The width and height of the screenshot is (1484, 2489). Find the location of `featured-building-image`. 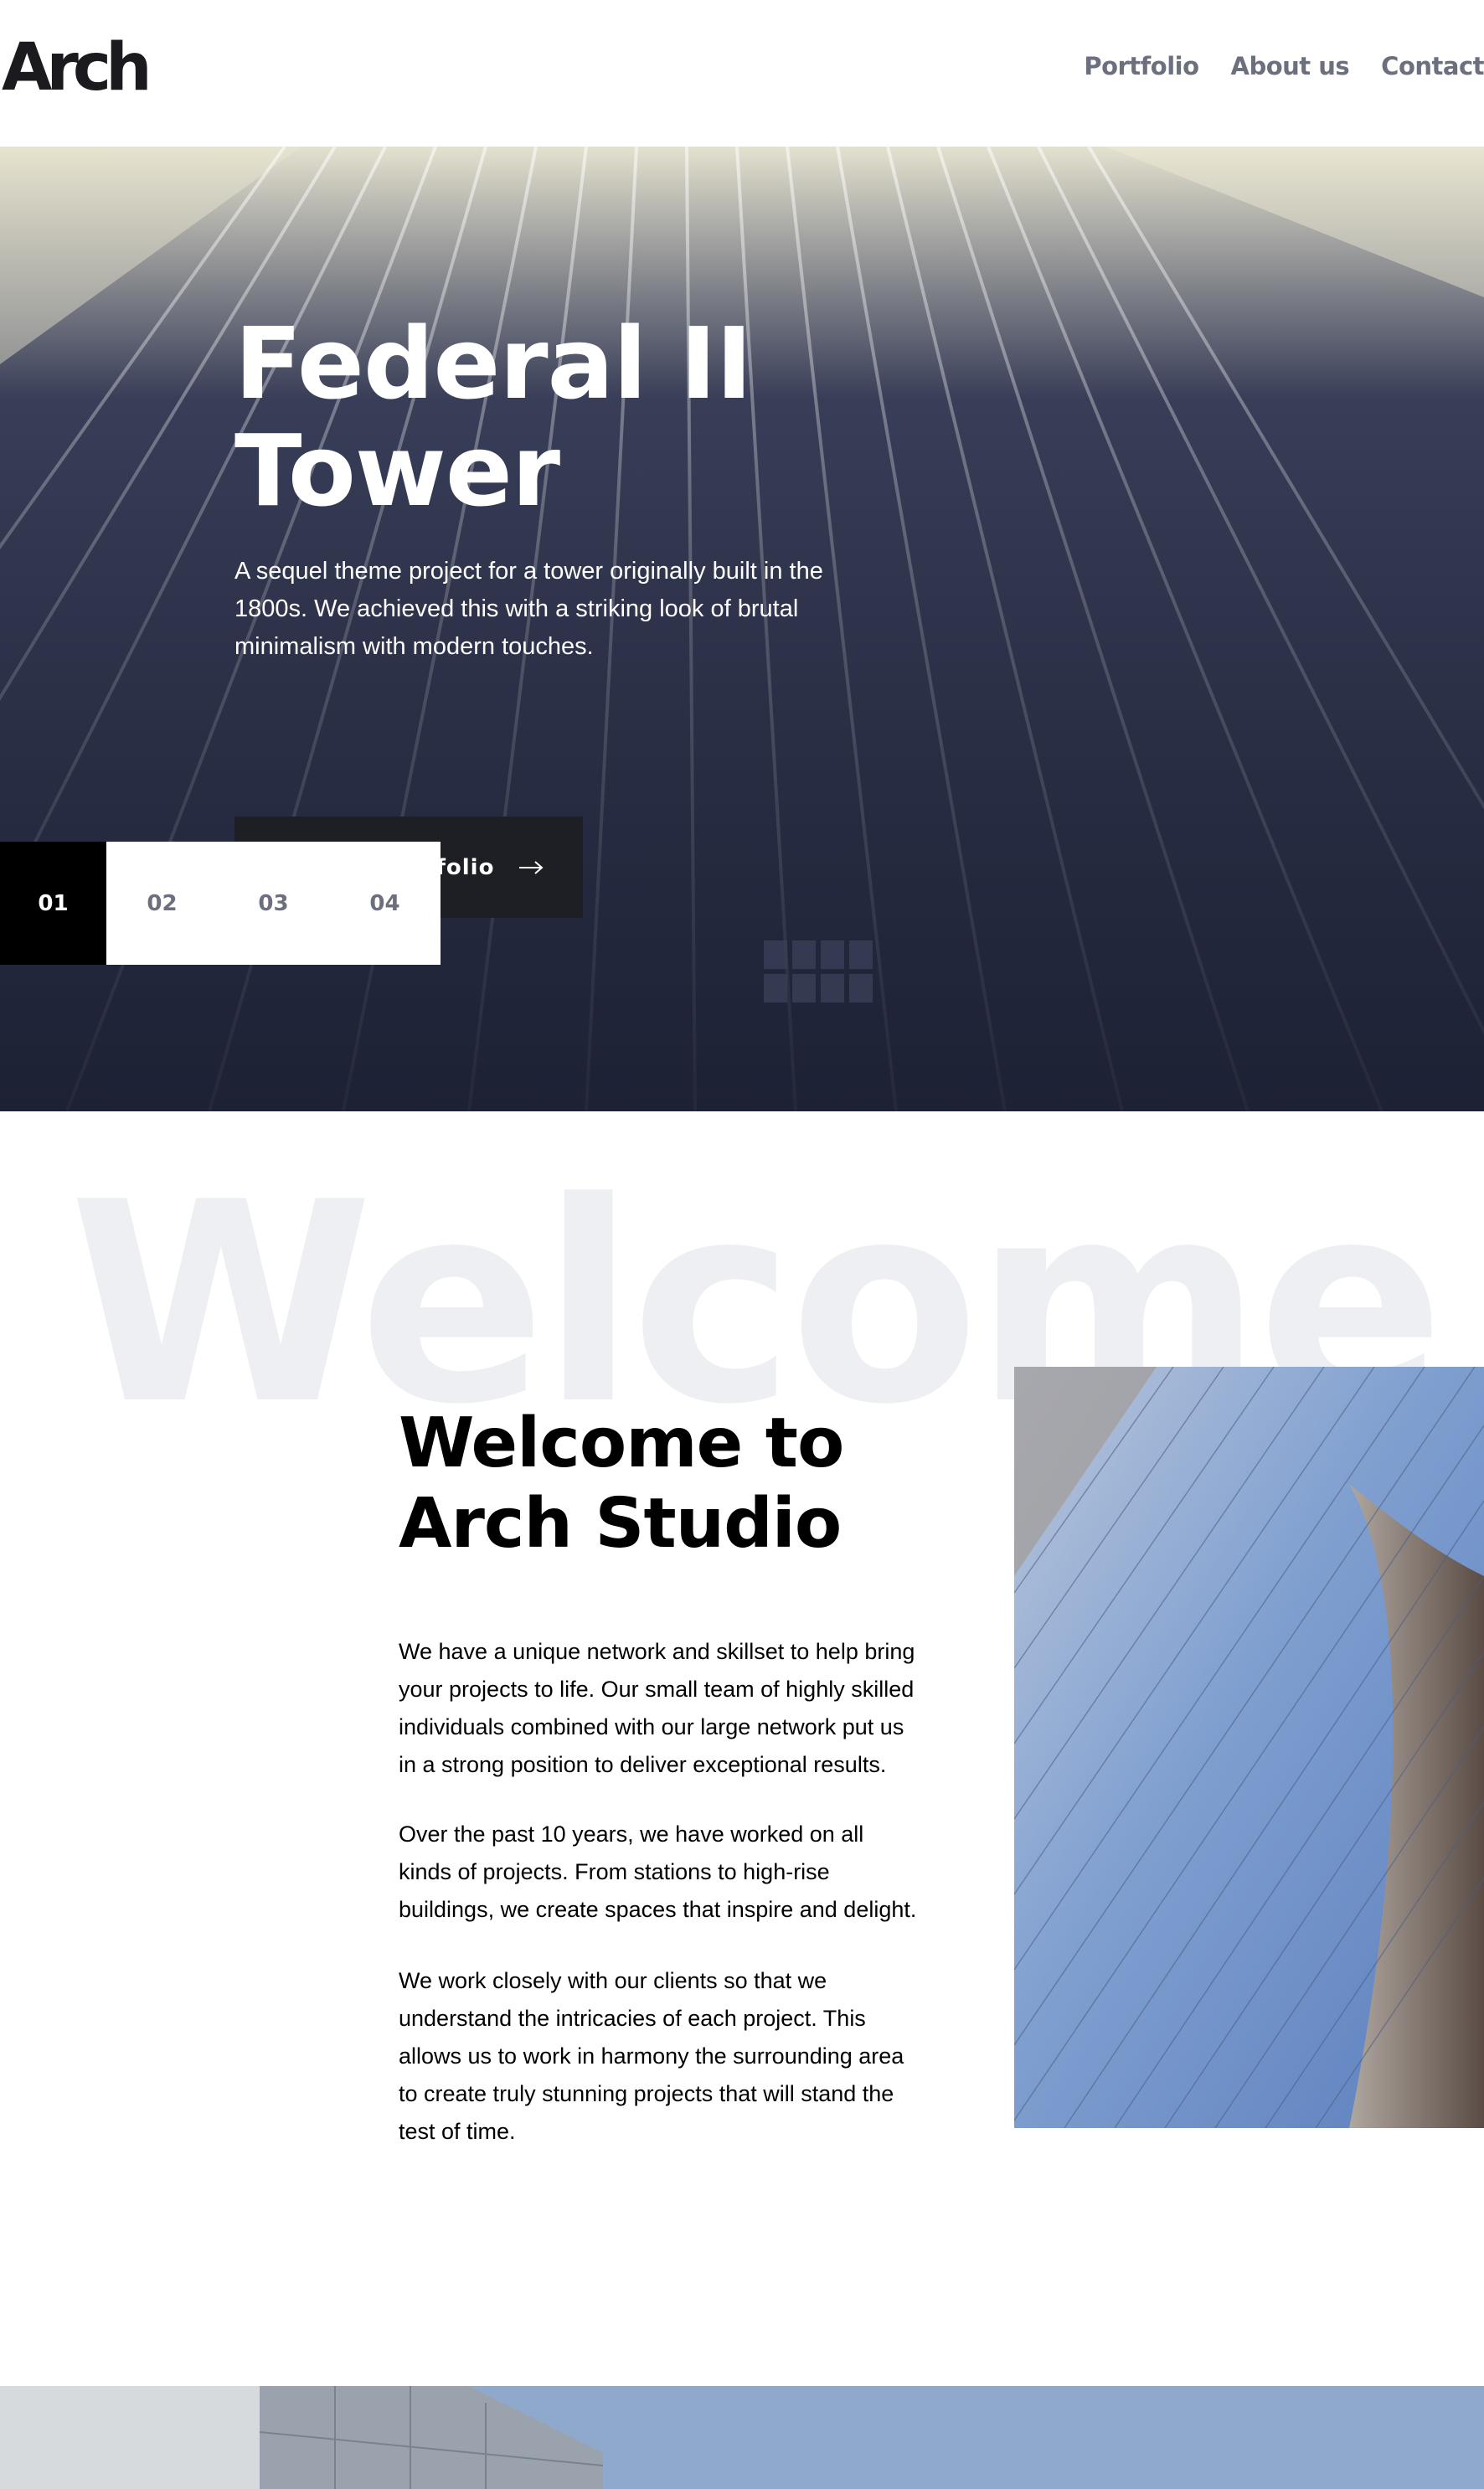

featured-building-image is located at coordinates (742, 2437).